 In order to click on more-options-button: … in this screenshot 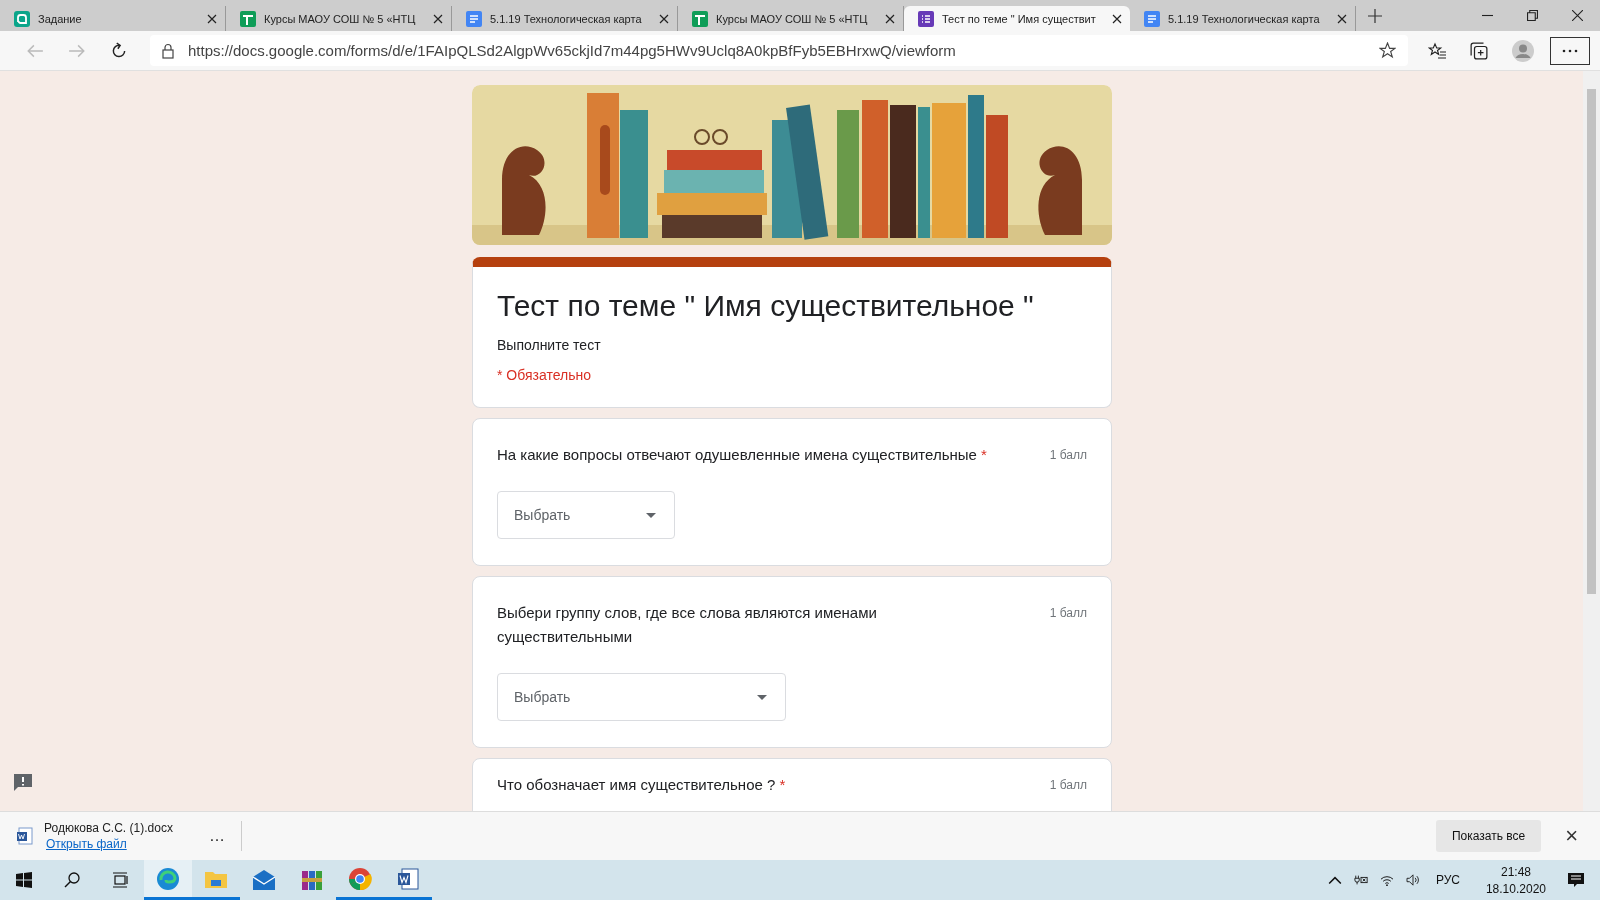, I will do `click(216, 836)`.